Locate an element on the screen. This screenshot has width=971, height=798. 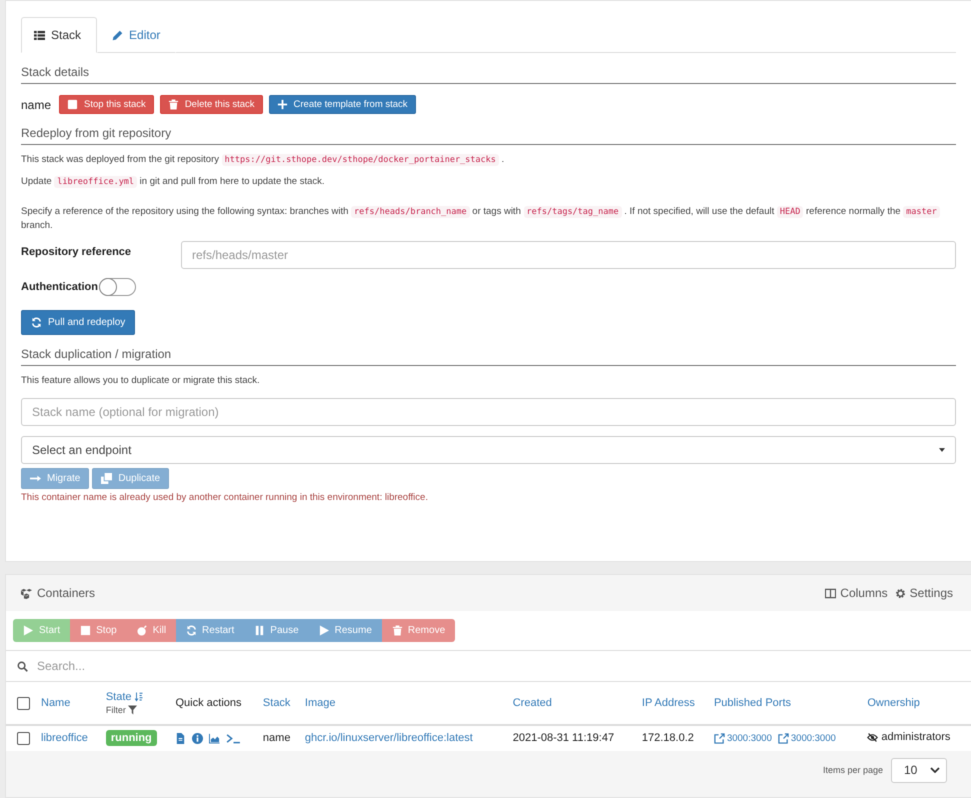
bomb-icon is located at coordinates (142, 630).